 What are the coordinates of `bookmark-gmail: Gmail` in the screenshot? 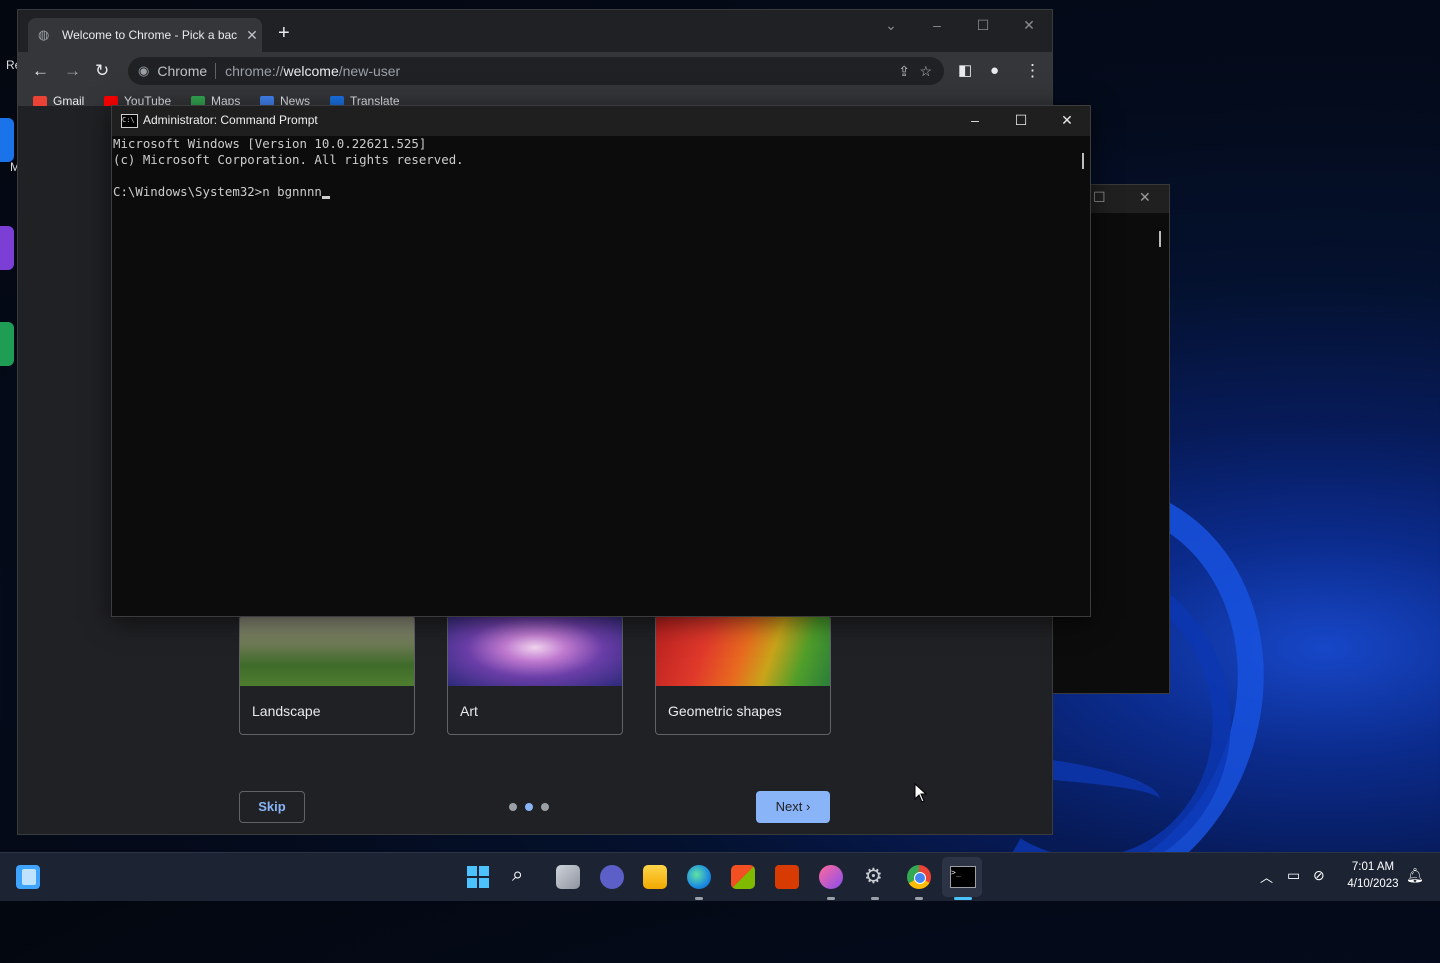 It's located at (58, 100).